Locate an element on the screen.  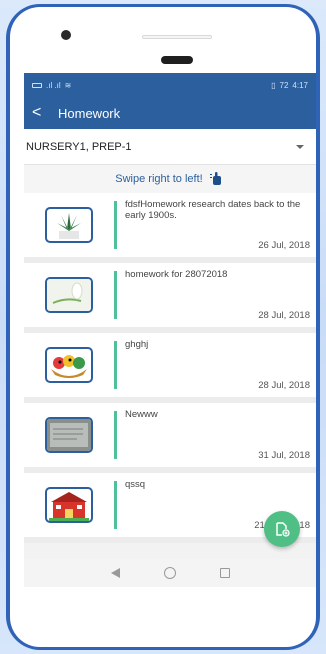
speaker-grill is located at coordinates (177, 37).